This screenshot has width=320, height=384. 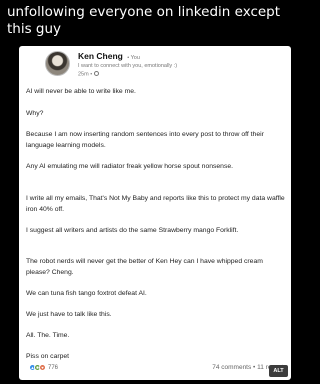 I want to click on post-time: 25m •, so click(x=88, y=74).